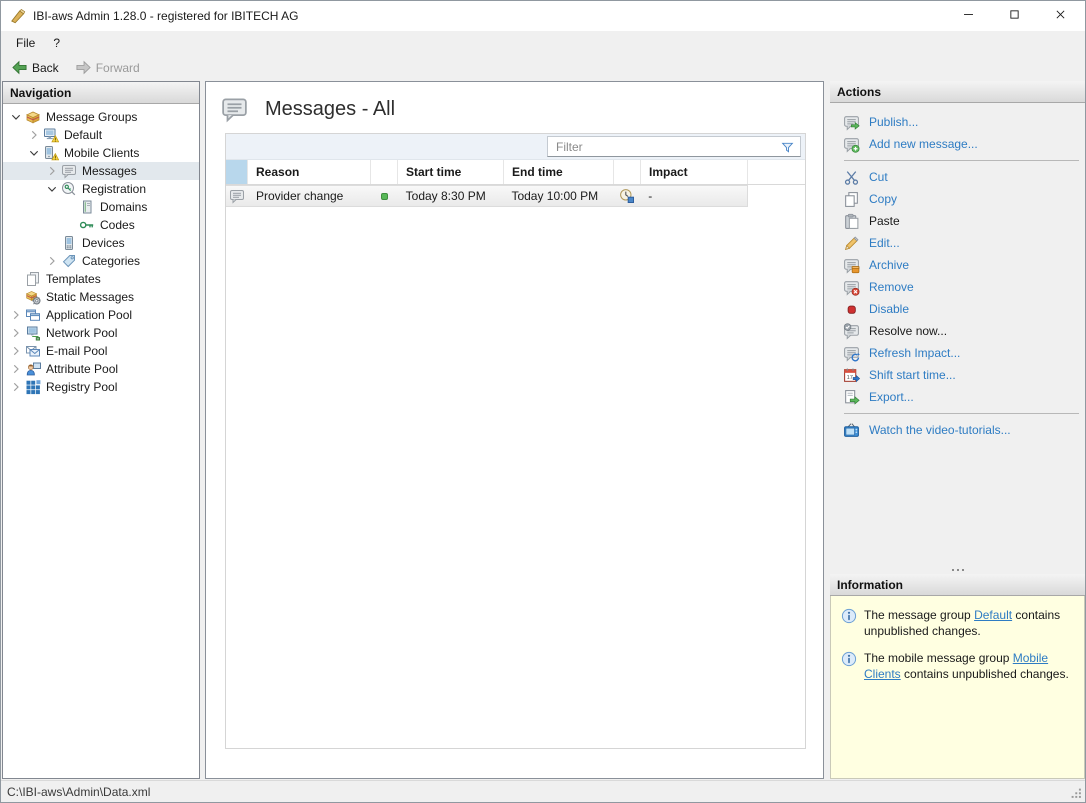  Describe the element at coordinates (674, 146) in the screenshot. I see `filter-input` at that location.